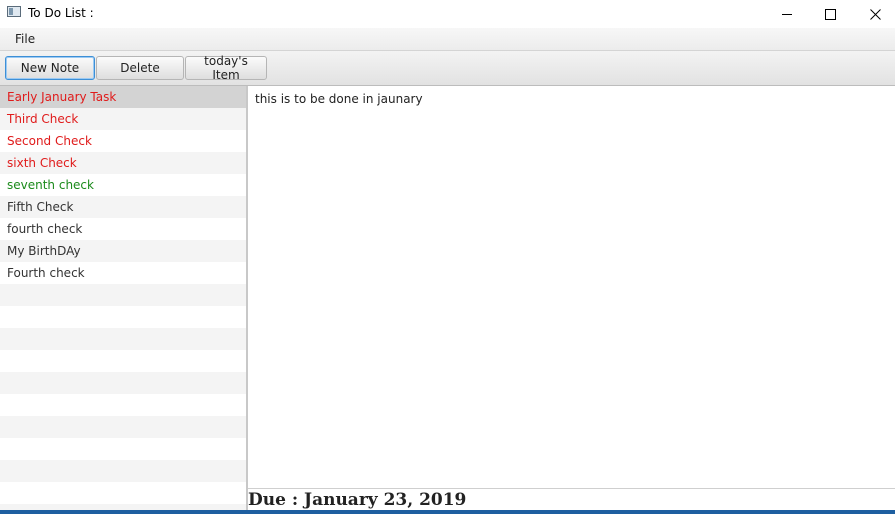 This screenshot has height=514, width=895. I want to click on close-icon, so click(875, 14).